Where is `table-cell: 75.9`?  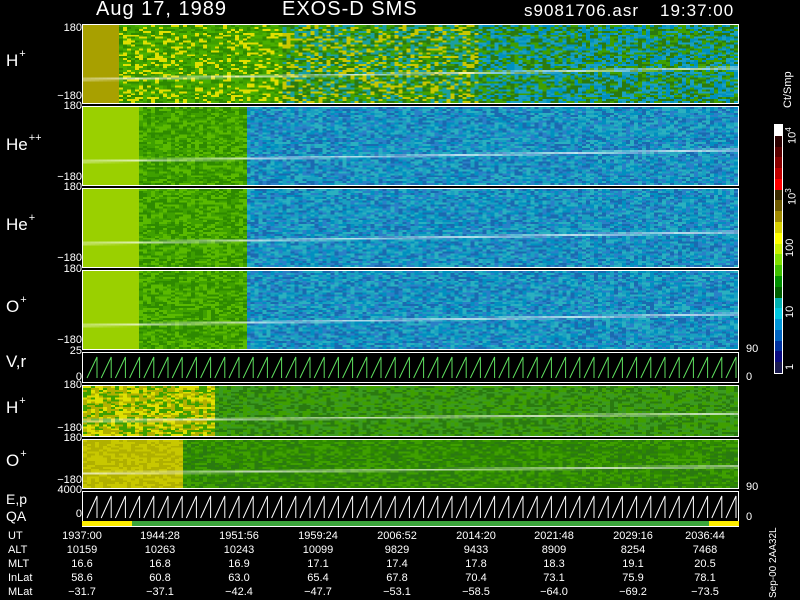
table-cell: 75.9 is located at coordinates (633, 578).